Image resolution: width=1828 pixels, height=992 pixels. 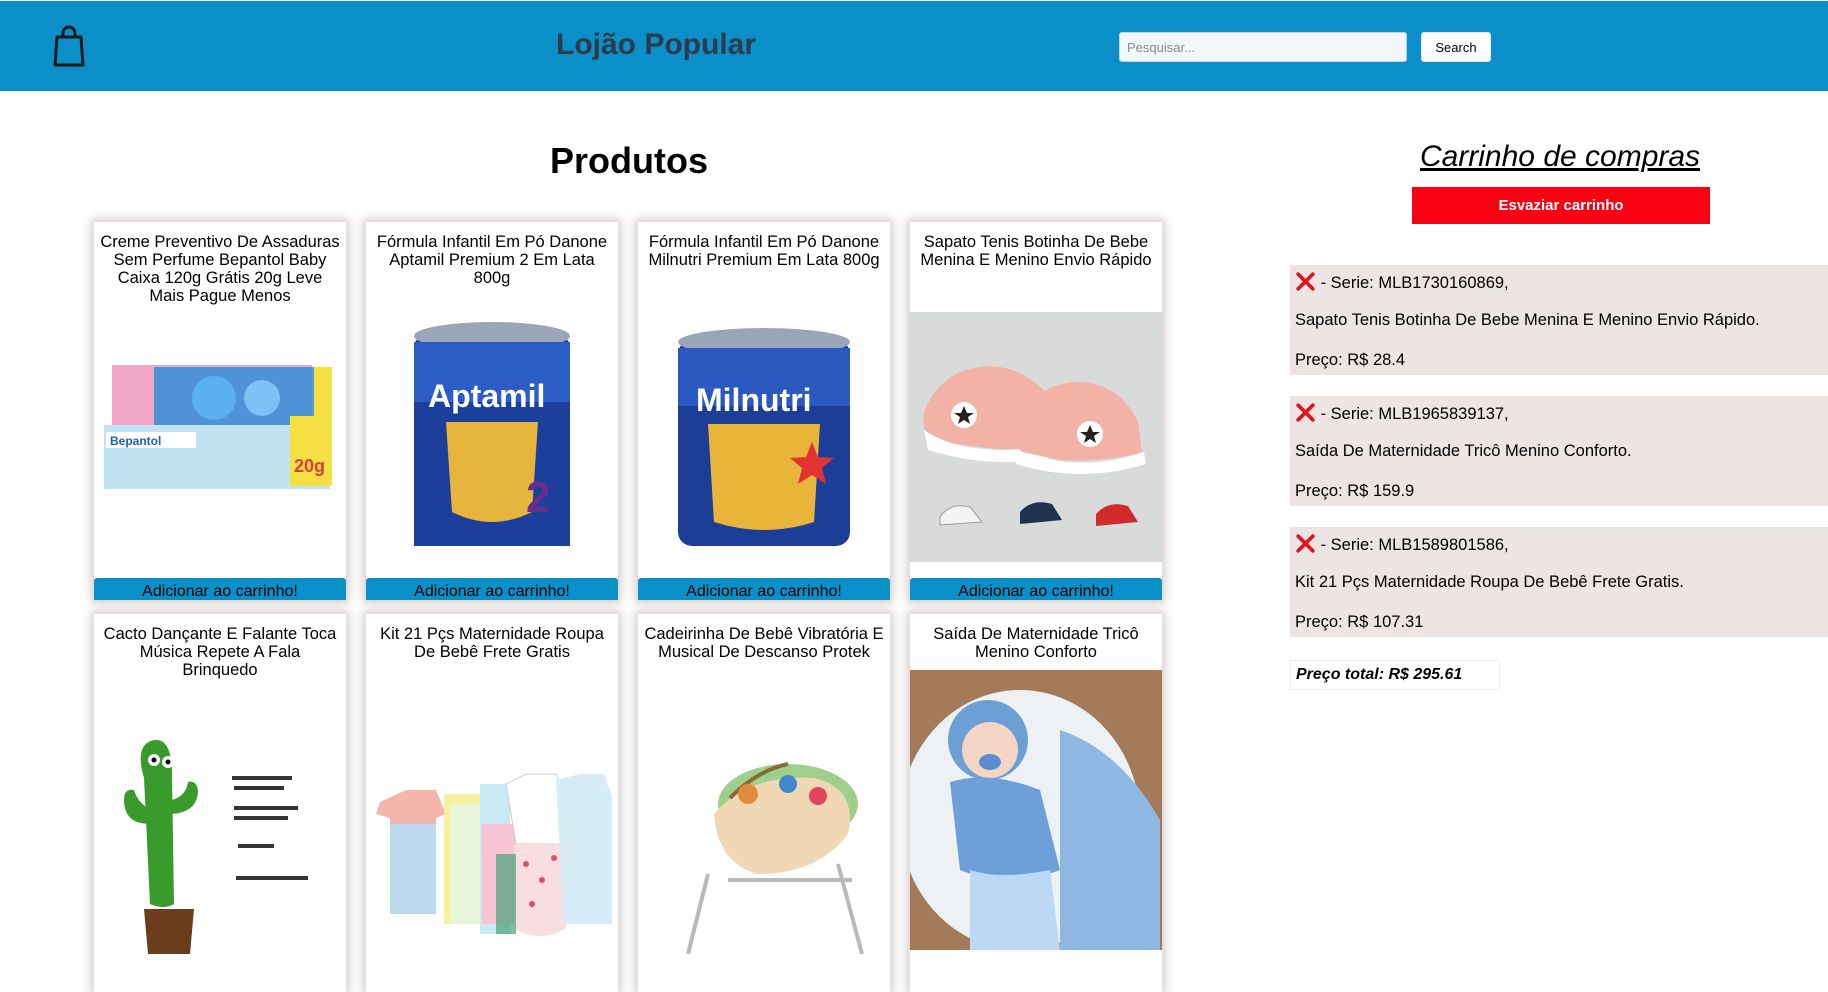 What do you see at coordinates (1355, 491) in the screenshot?
I see `cart-item-price: Preço: R$ 159.9` at bounding box center [1355, 491].